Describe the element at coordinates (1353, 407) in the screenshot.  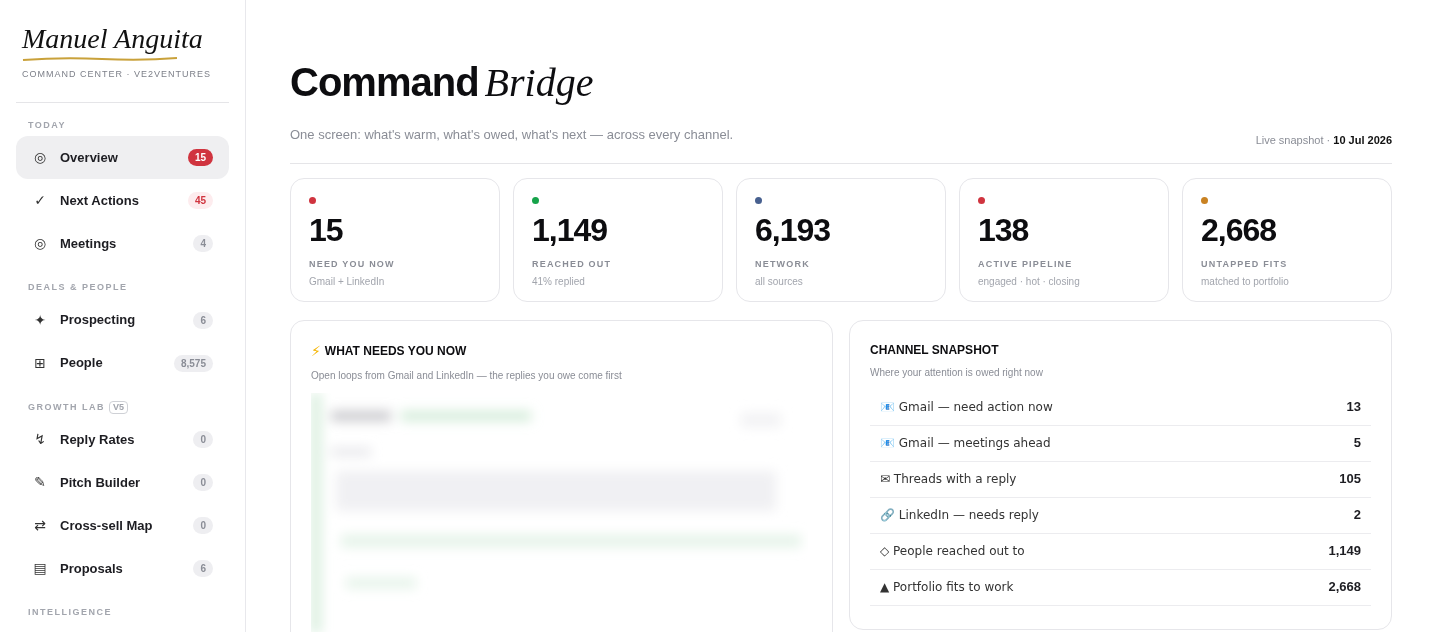
I see `channel-count: 13` at that location.